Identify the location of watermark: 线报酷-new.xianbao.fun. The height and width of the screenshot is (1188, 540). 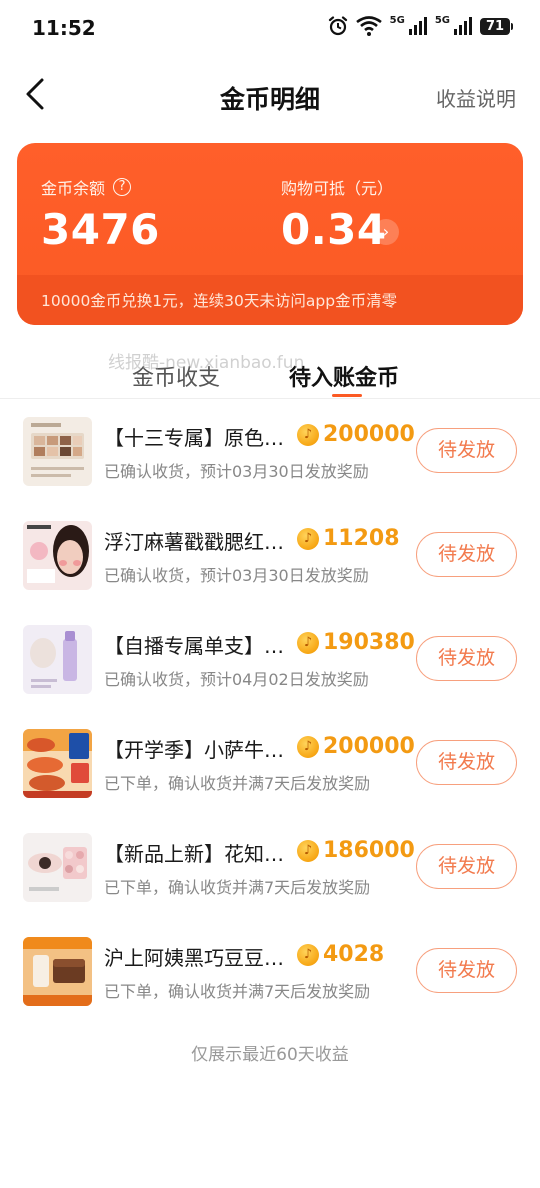
(206, 363).